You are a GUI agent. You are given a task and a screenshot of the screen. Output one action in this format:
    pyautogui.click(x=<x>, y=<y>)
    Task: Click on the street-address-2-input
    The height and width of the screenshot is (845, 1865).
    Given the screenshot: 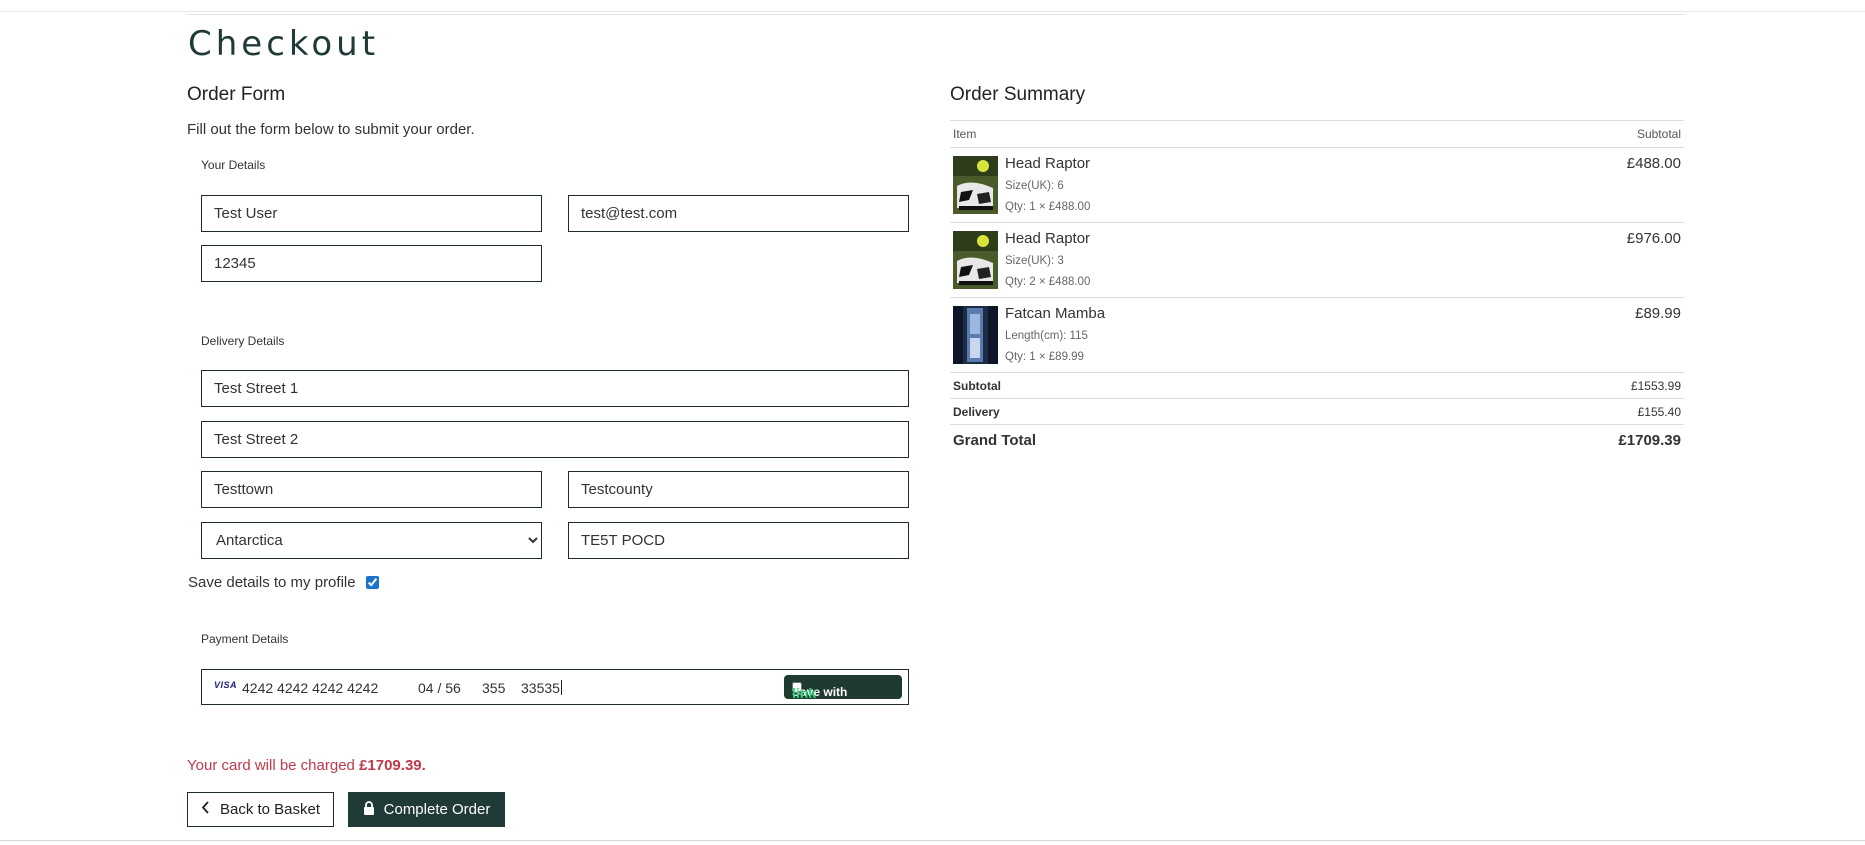 What is the action you would take?
    pyautogui.click(x=555, y=439)
    